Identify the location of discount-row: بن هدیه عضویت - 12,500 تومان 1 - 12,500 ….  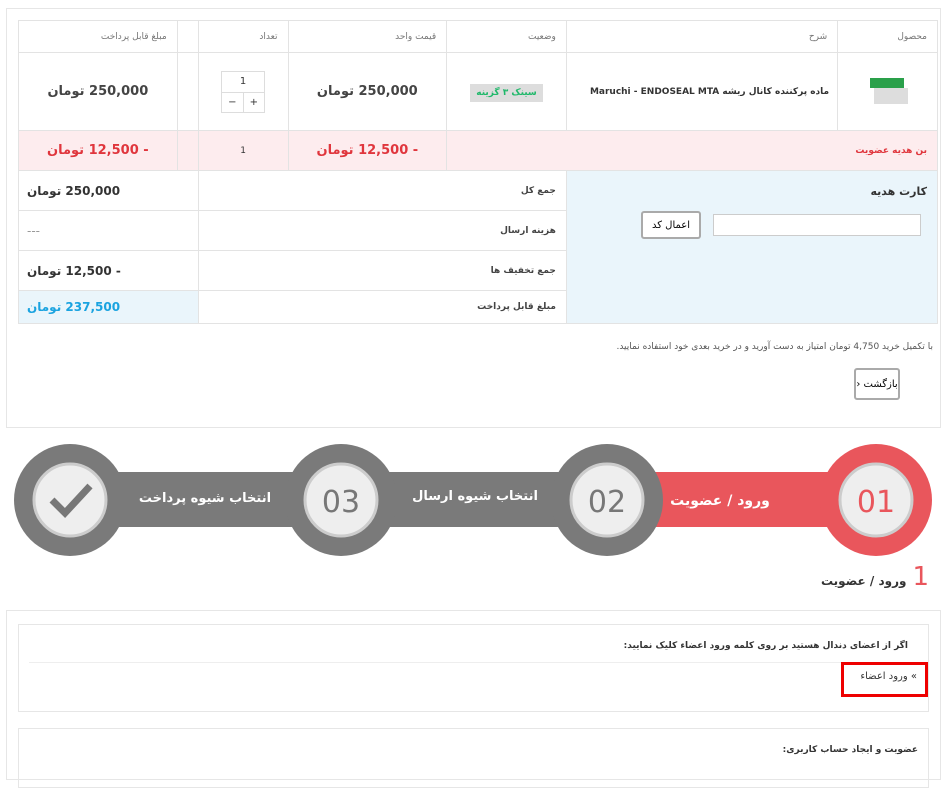
(478, 150).